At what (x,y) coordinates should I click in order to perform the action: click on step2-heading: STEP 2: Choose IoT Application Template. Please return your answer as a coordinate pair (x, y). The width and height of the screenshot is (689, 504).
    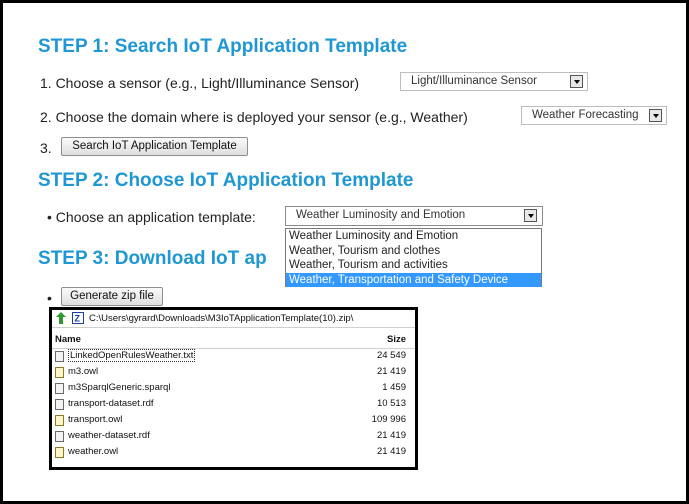
    Looking at the image, I should click on (226, 180).